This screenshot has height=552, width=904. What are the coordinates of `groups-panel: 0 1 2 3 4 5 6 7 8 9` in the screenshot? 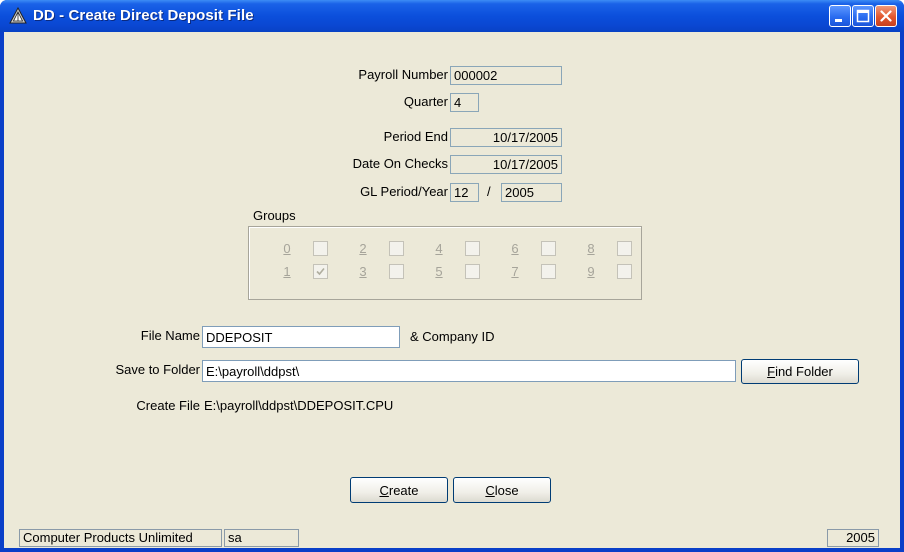 It's located at (445, 263).